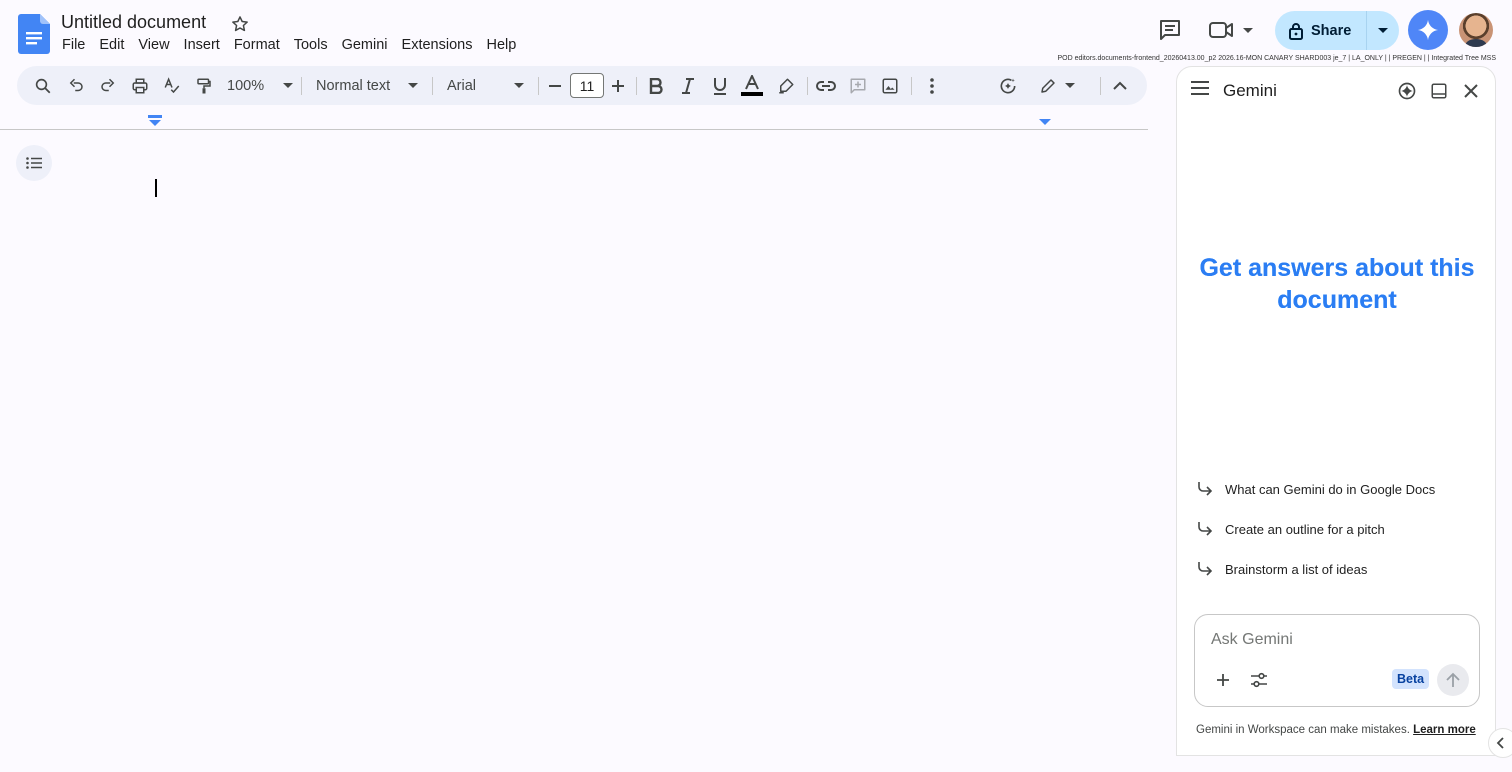 Image resolution: width=1512 pixels, height=772 pixels. What do you see at coordinates (258, 46) in the screenshot?
I see `menu-format: Format` at bounding box center [258, 46].